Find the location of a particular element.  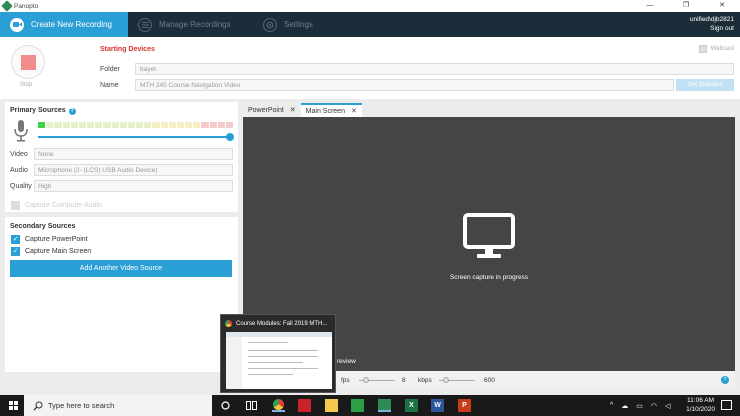

capture-powerpoint-checkbox: ✓ is located at coordinates (15, 239).